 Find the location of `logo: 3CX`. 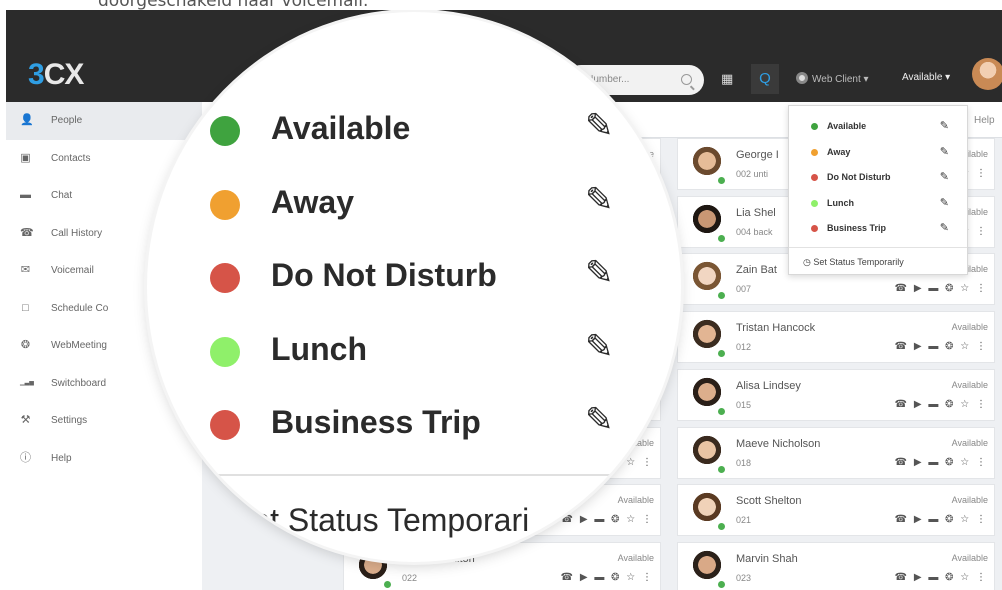

logo: 3CX is located at coordinates (56, 74).